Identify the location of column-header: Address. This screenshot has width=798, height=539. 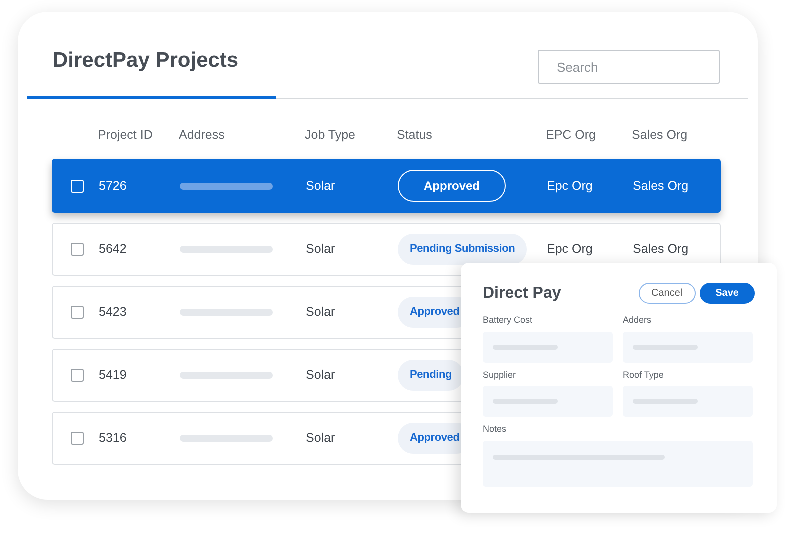
(202, 135).